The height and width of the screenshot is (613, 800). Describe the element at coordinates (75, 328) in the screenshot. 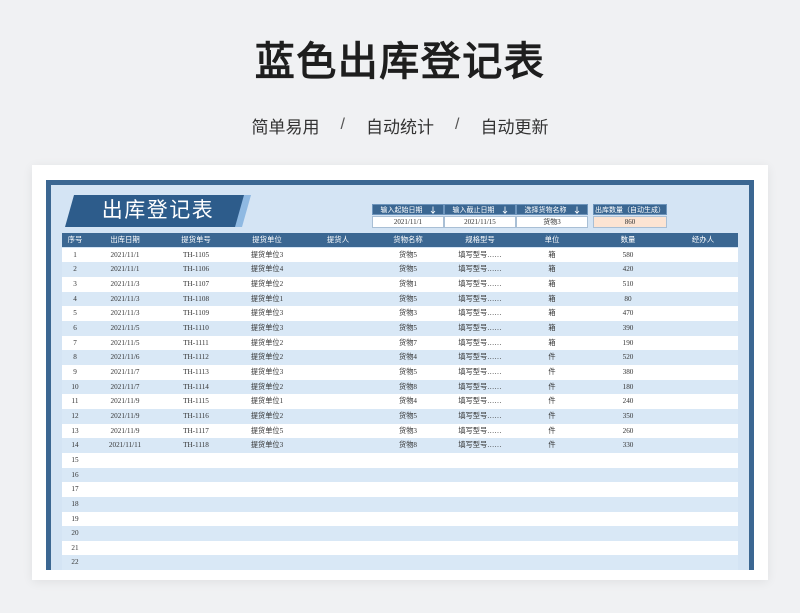

I see `cell-no: 6` at that location.